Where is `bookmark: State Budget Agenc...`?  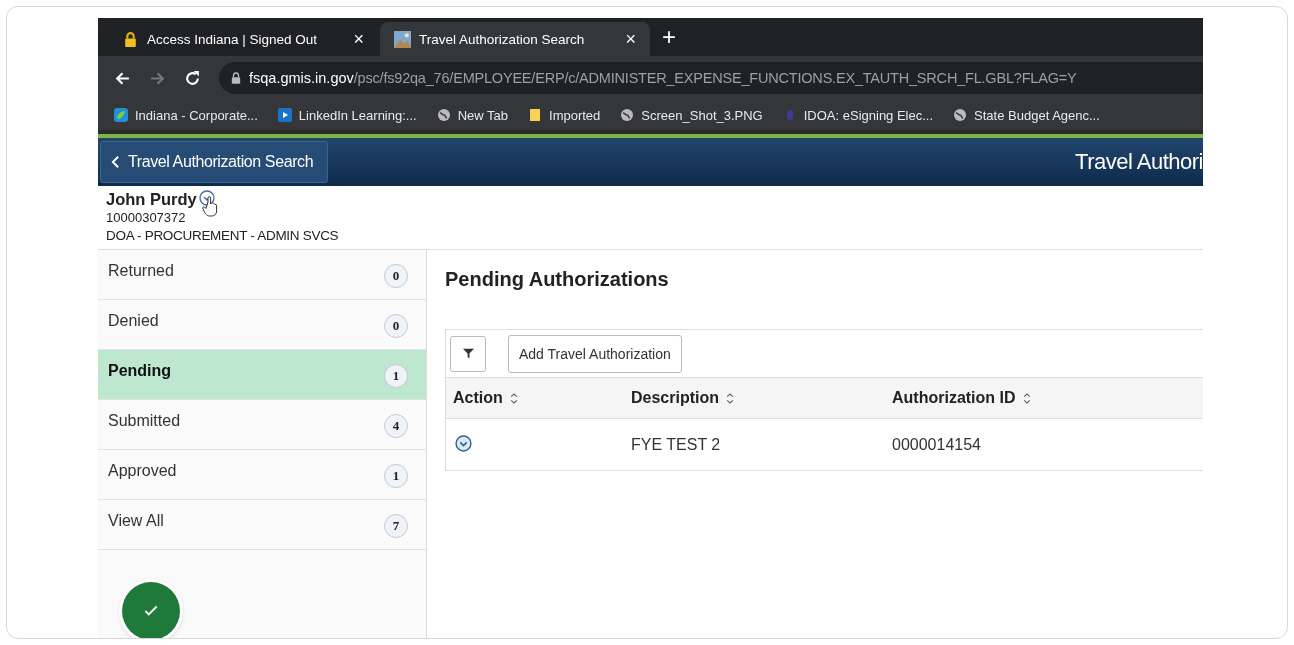 bookmark: State Budget Agenc... is located at coordinates (1026, 115).